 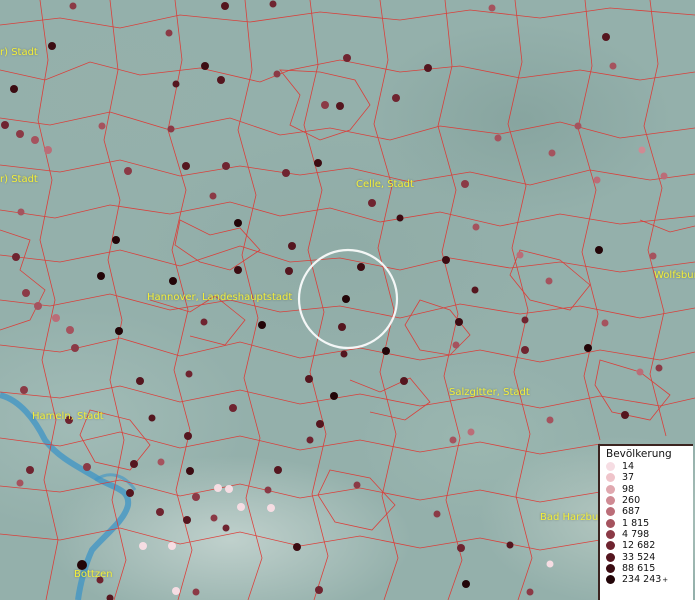 What do you see at coordinates (220, 297) in the screenshot?
I see `city-label-hannover: Hannover, Landeshauptstadt` at bounding box center [220, 297].